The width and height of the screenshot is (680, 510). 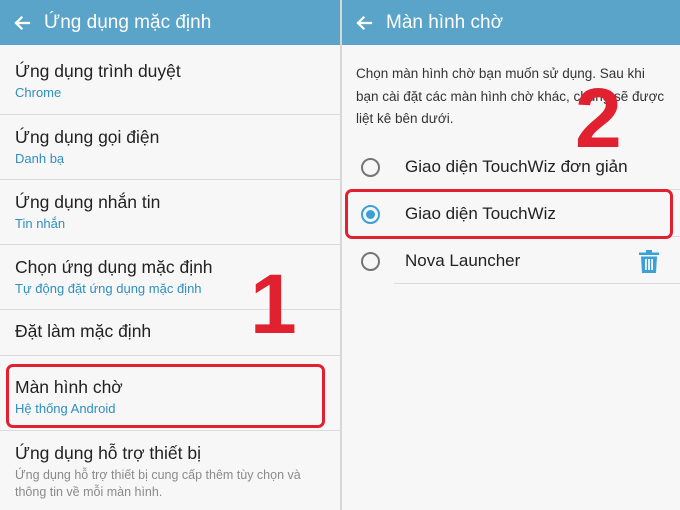 I want to click on browser-app-item: Ứng dụng trình duyệt Chrome, so click(x=170, y=81).